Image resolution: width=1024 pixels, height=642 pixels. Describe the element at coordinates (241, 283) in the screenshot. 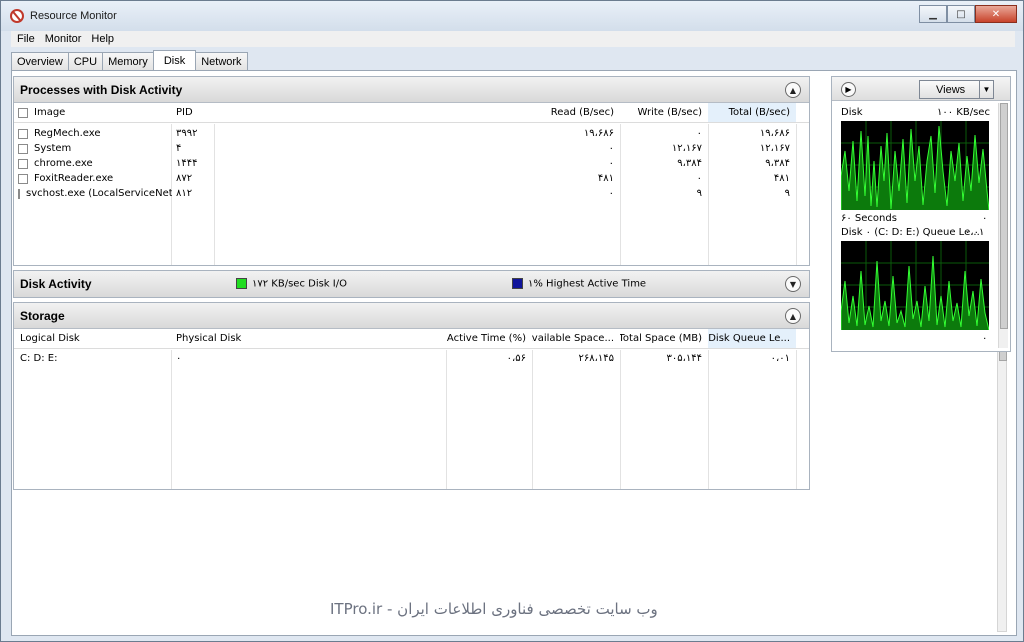

I see `disk-io-swatch` at that location.